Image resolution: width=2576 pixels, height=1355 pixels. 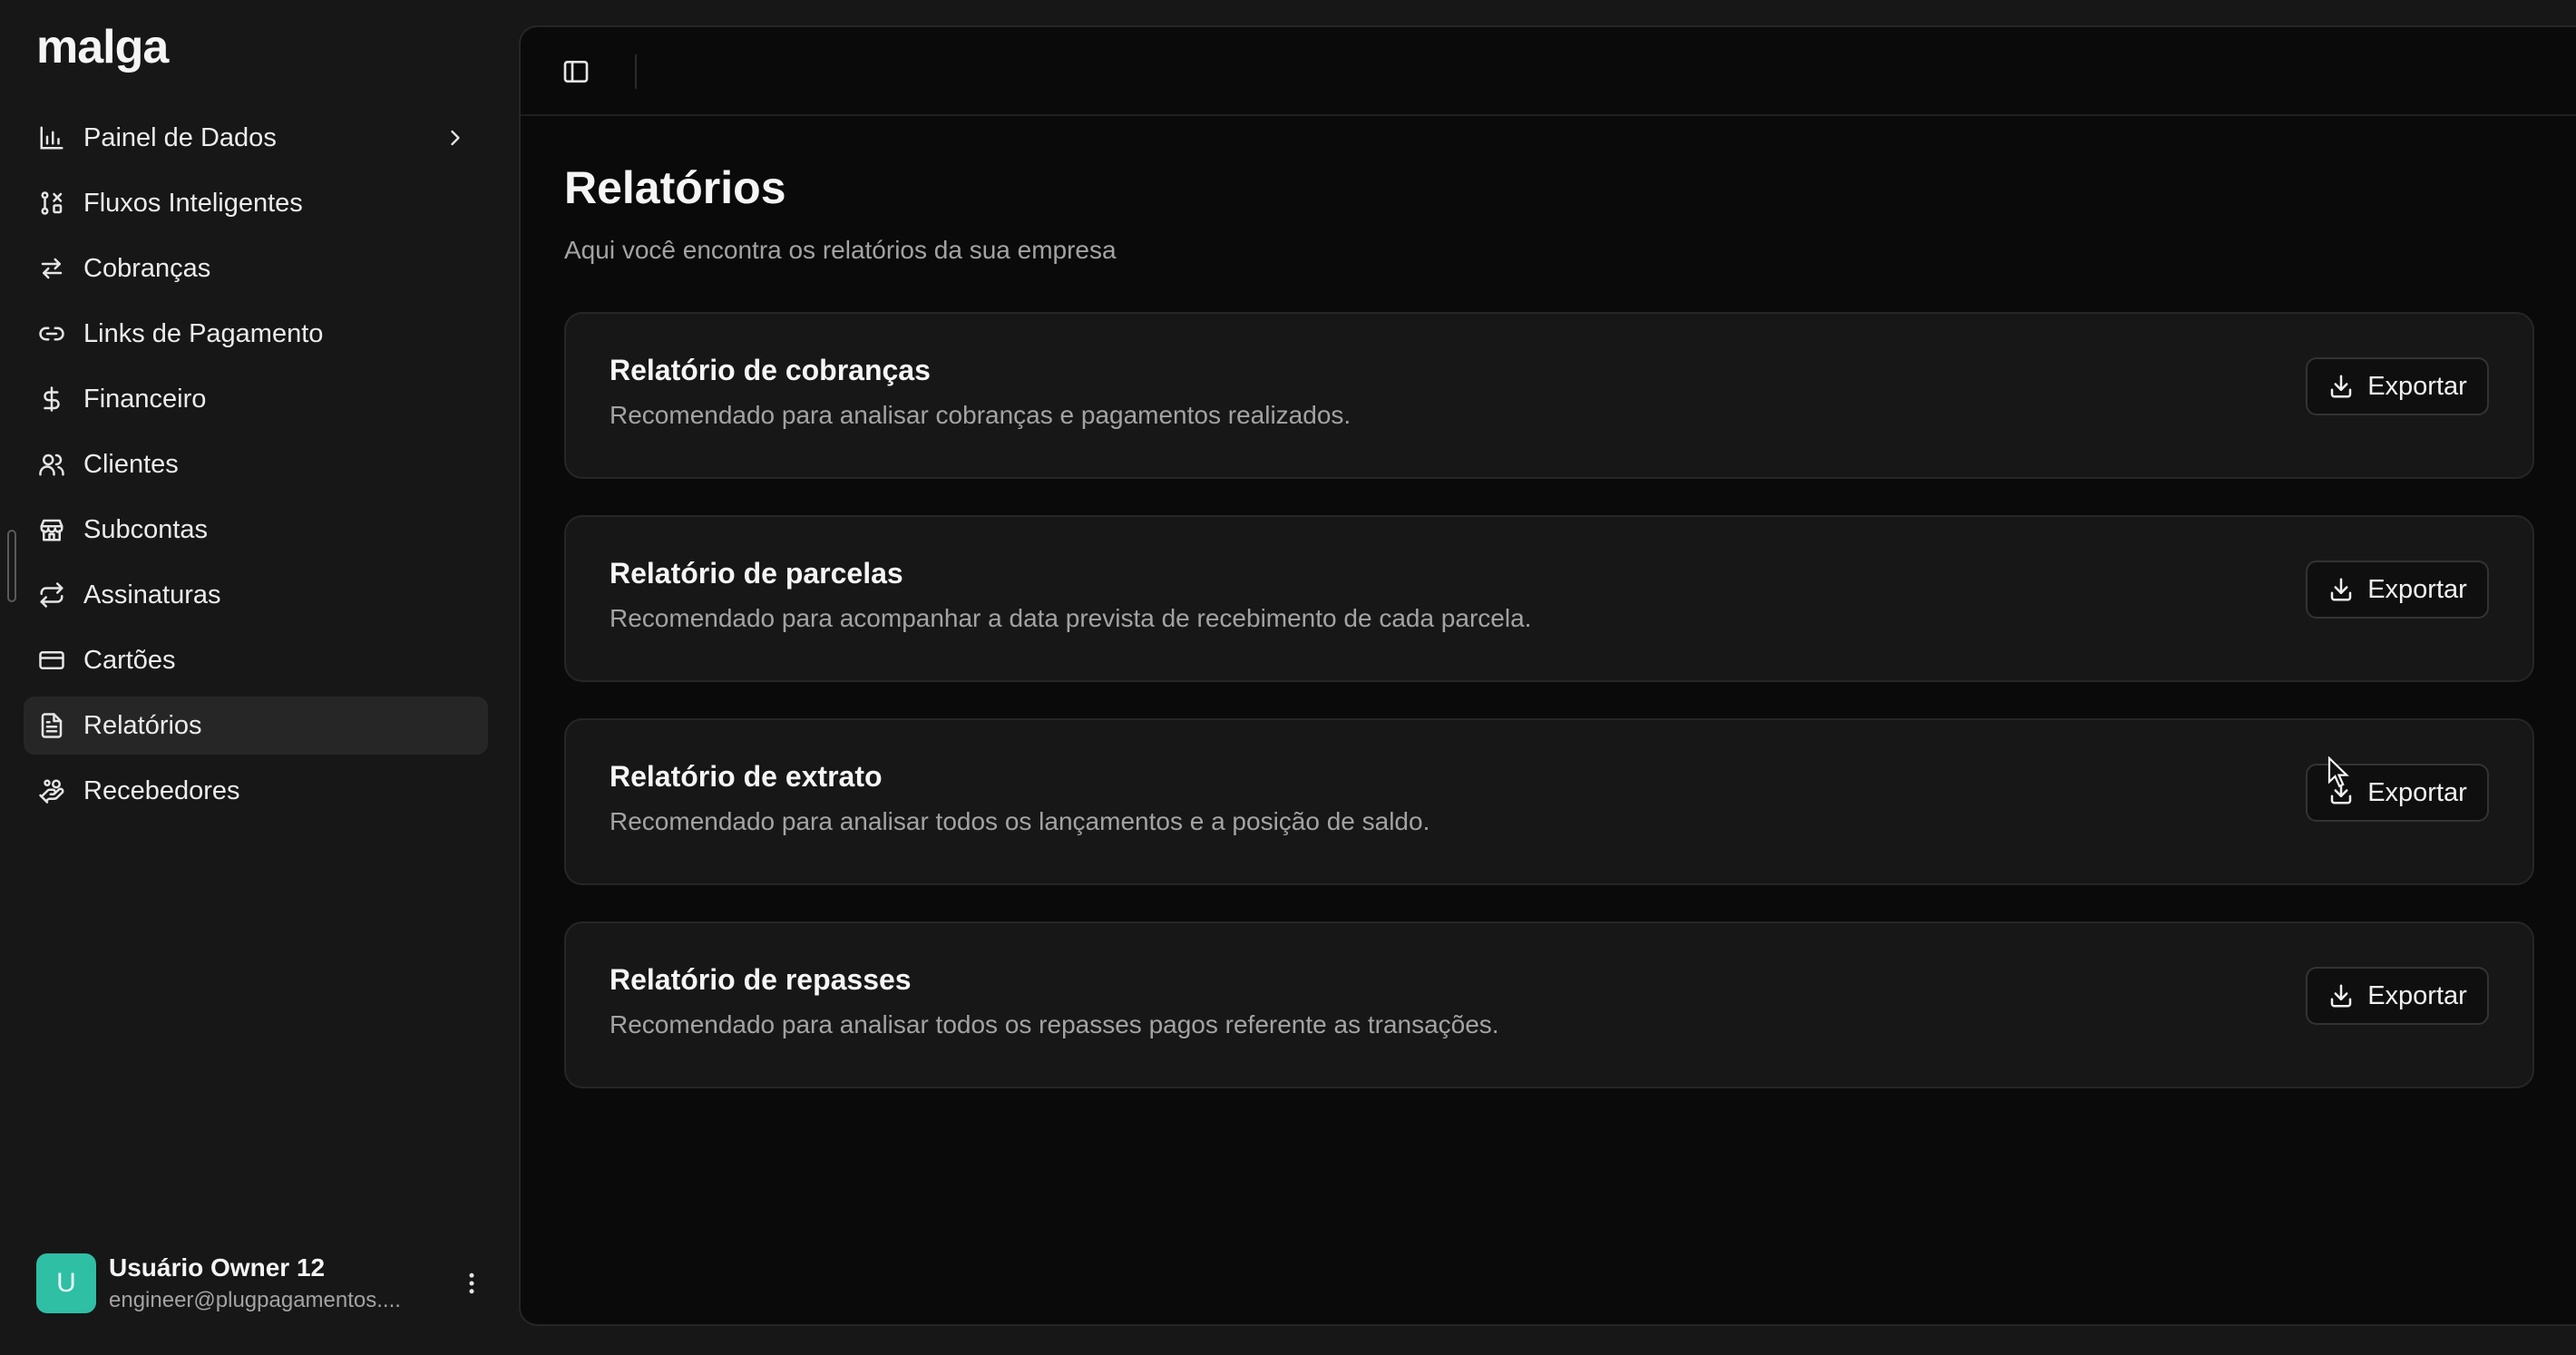 I want to click on avatar: U, so click(x=66, y=1283).